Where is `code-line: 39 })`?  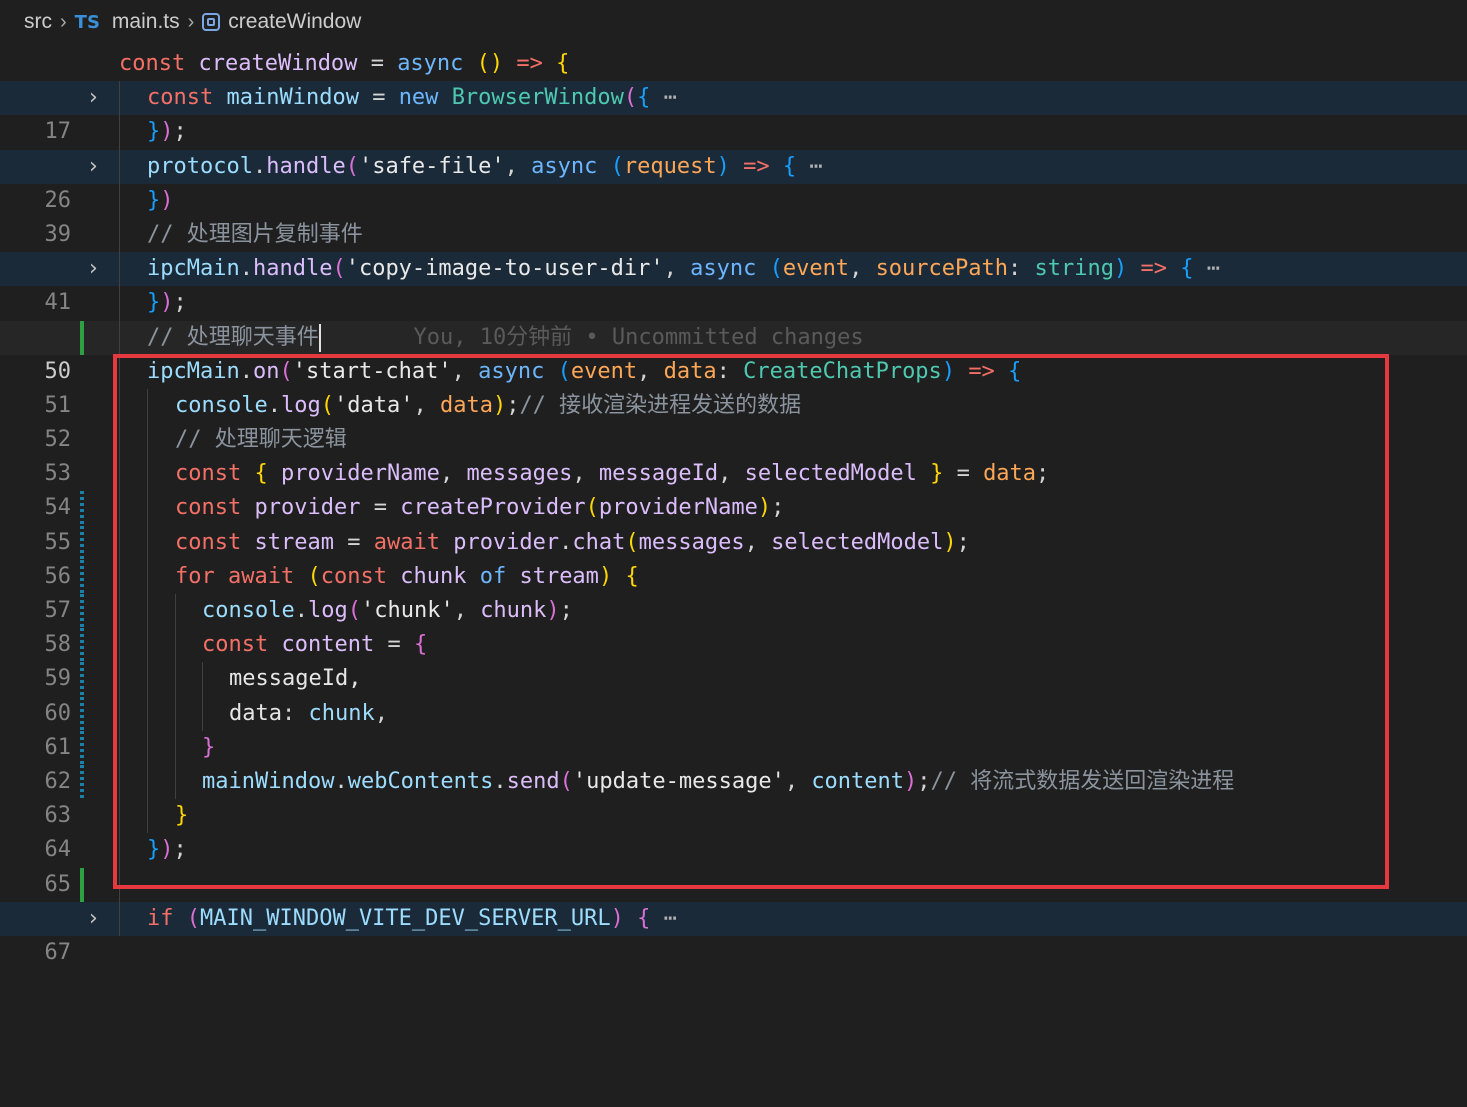
code-line: 39 }) is located at coordinates (733, 215).